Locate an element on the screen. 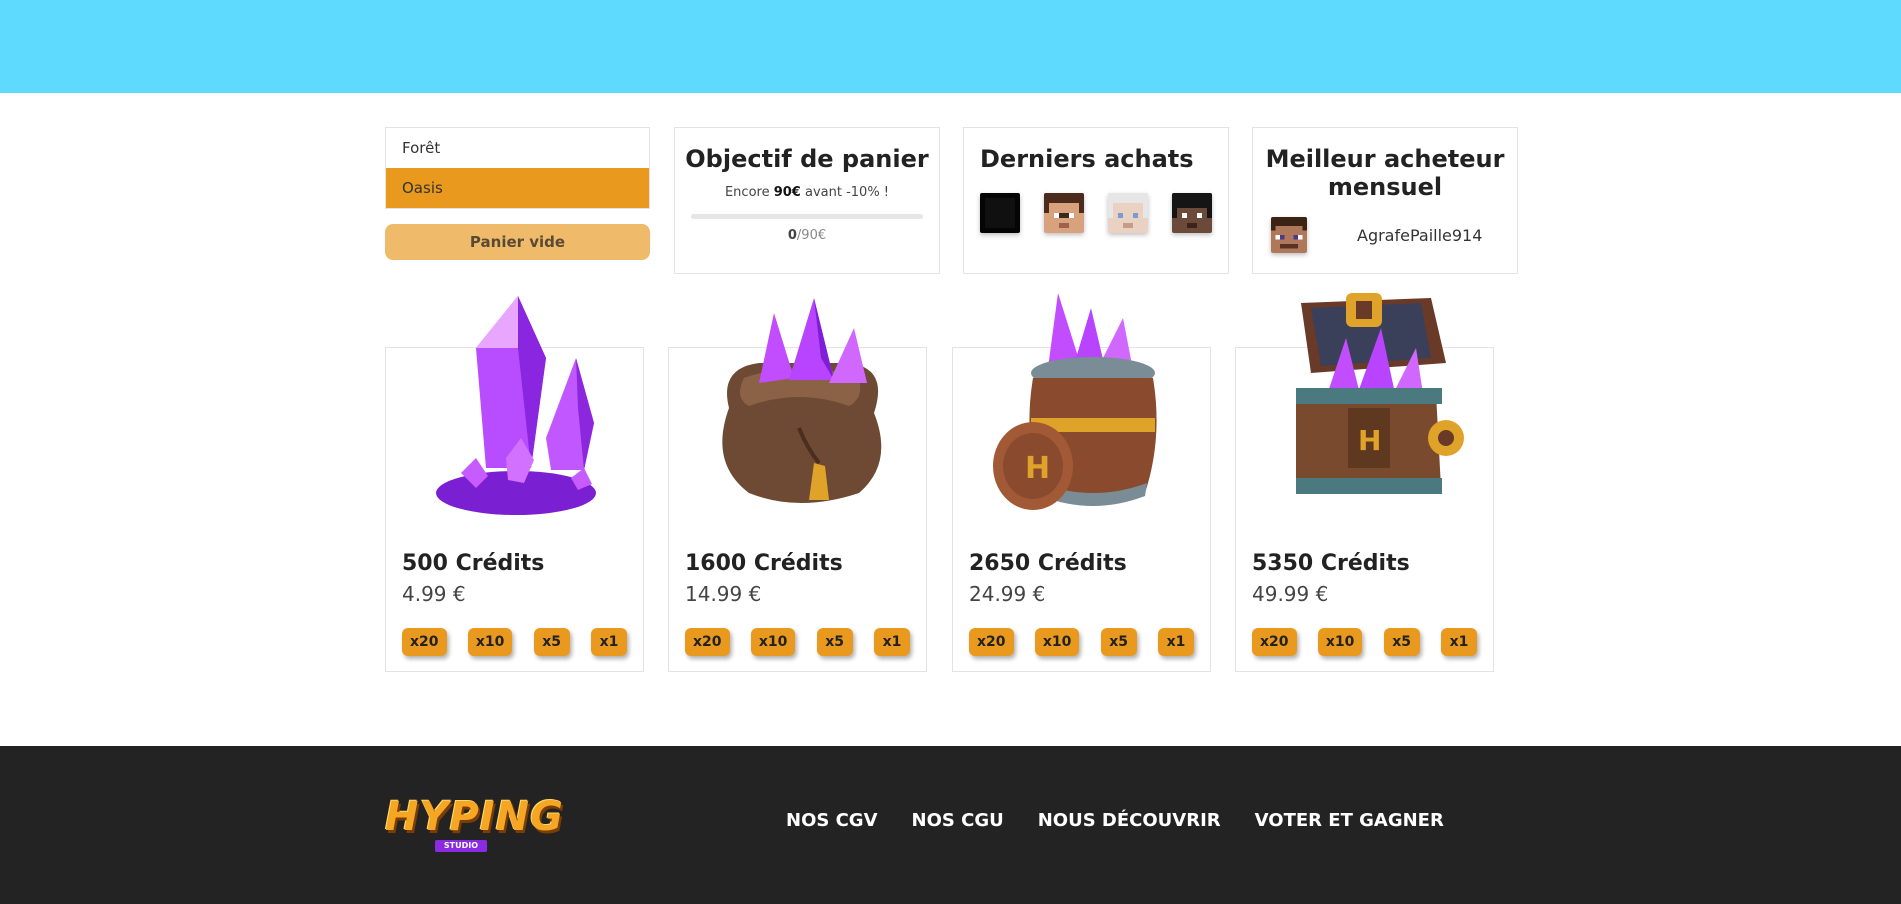  server-selector: Forêt Oasis is located at coordinates (517, 168).